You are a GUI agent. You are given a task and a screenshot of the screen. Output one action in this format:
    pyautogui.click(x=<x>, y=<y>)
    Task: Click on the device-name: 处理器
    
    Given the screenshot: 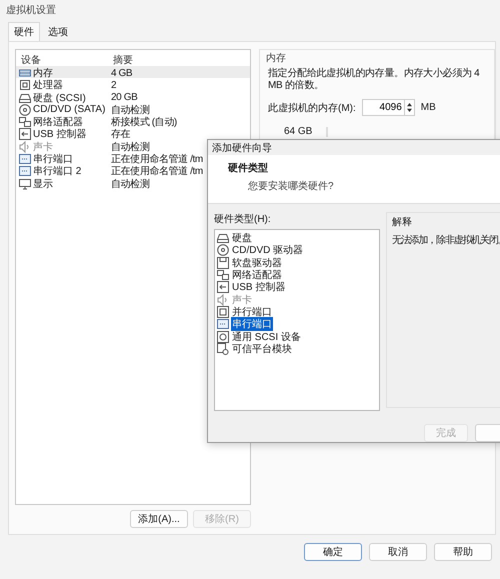 What is the action you would take?
    pyautogui.click(x=48, y=85)
    